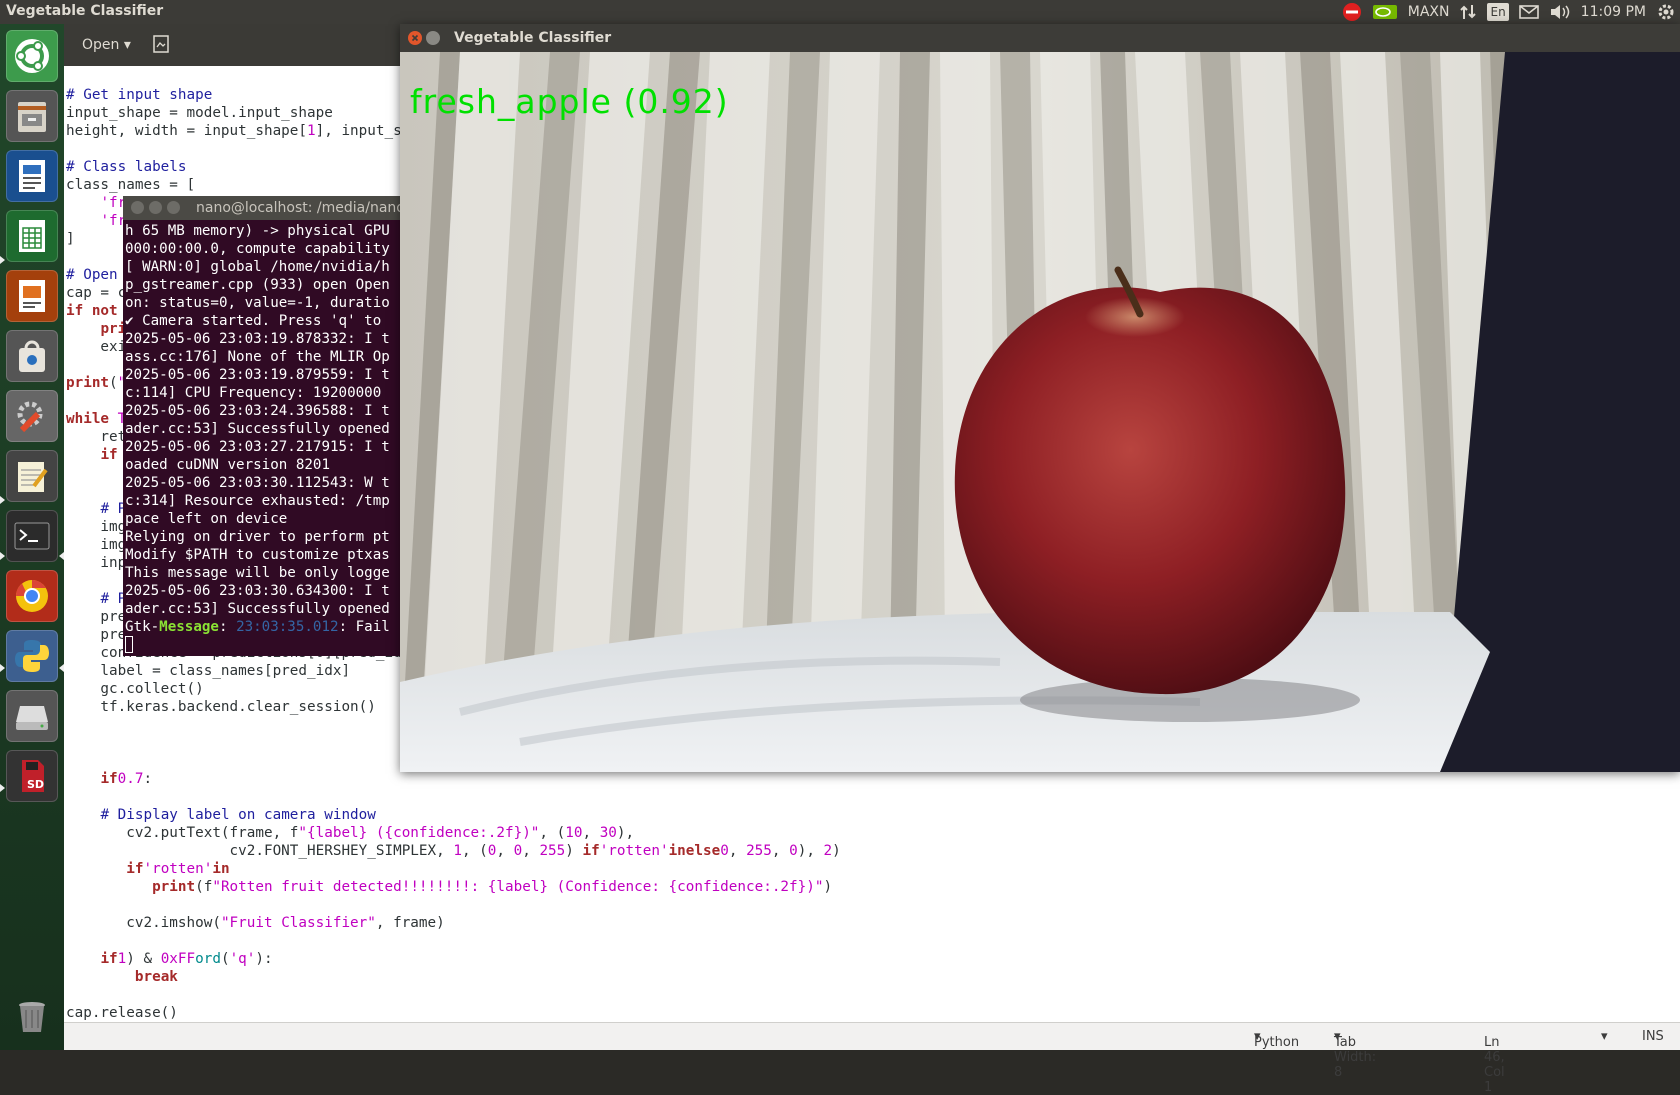 The width and height of the screenshot is (1680, 1095). I want to click on language-selector: Python ▾, so click(1276, 1039).